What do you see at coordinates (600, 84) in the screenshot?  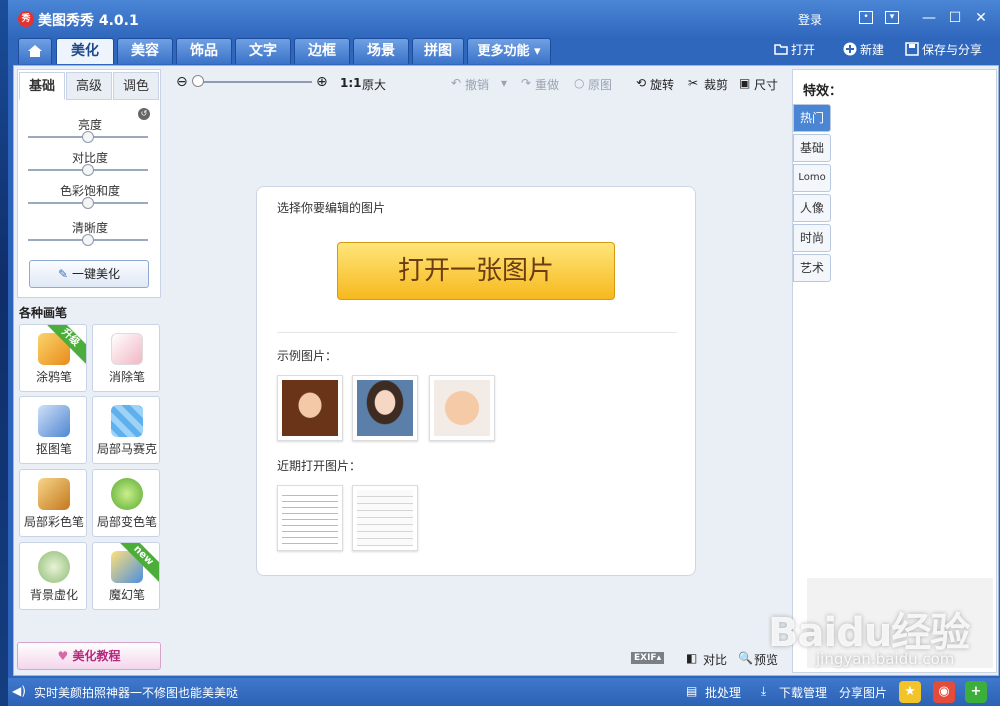 I see `original-button: 原图` at bounding box center [600, 84].